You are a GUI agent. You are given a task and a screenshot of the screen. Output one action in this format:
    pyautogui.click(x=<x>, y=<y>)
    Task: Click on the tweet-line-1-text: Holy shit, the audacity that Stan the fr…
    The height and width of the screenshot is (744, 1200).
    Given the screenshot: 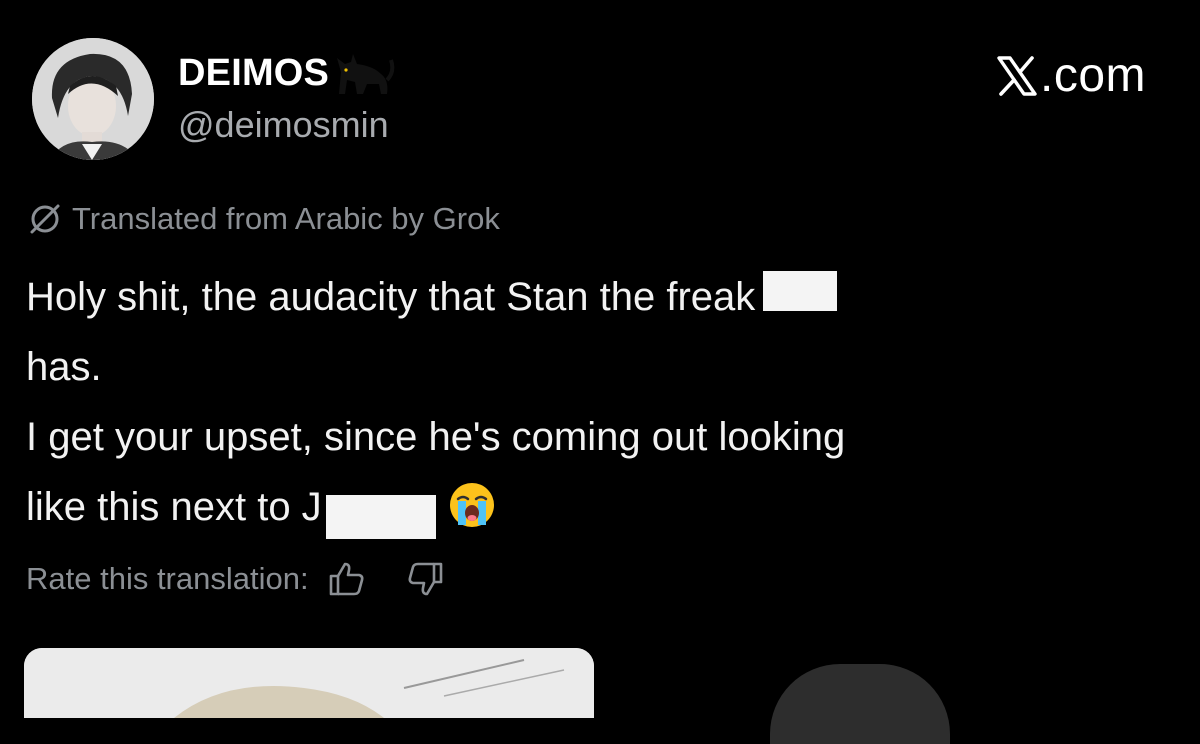 What is the action you would take?
    pyautogui.click(x=391, y=297)
    